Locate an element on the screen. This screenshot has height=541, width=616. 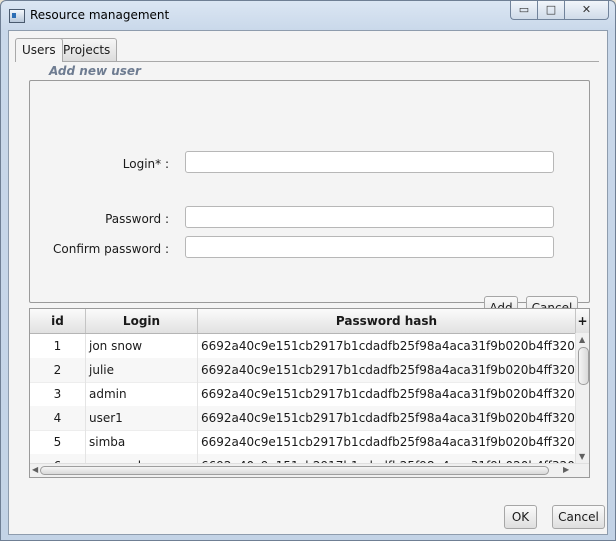
dialog-cancel-button: Cancel is located at coordinates (578, 517).